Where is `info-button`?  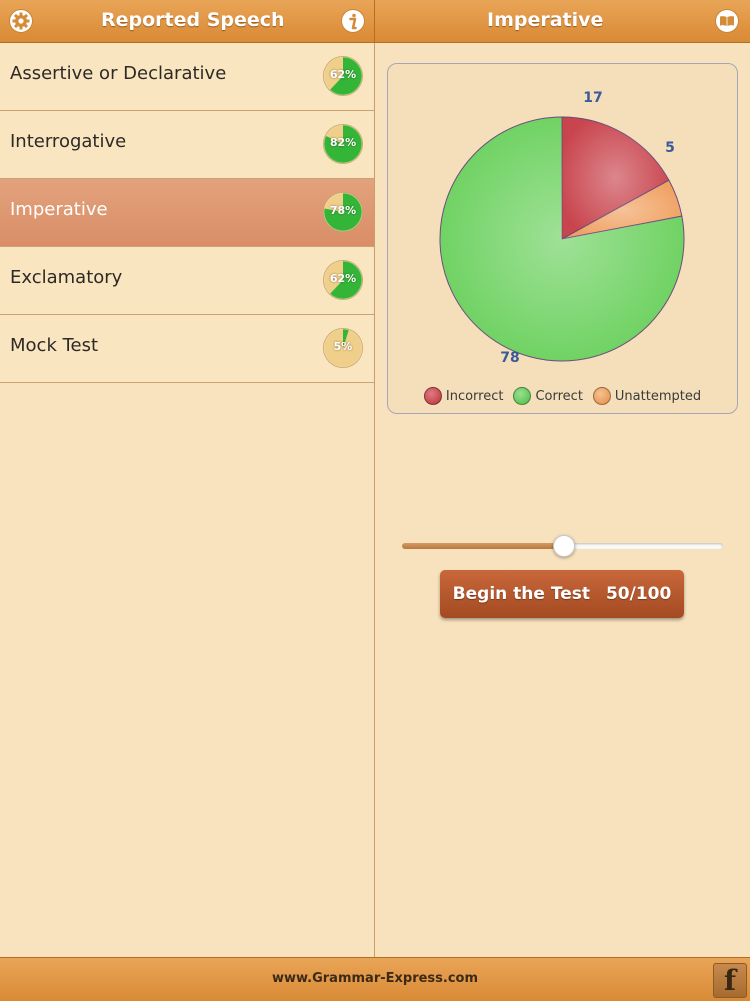
info-button is located at coordinates (353, 21).